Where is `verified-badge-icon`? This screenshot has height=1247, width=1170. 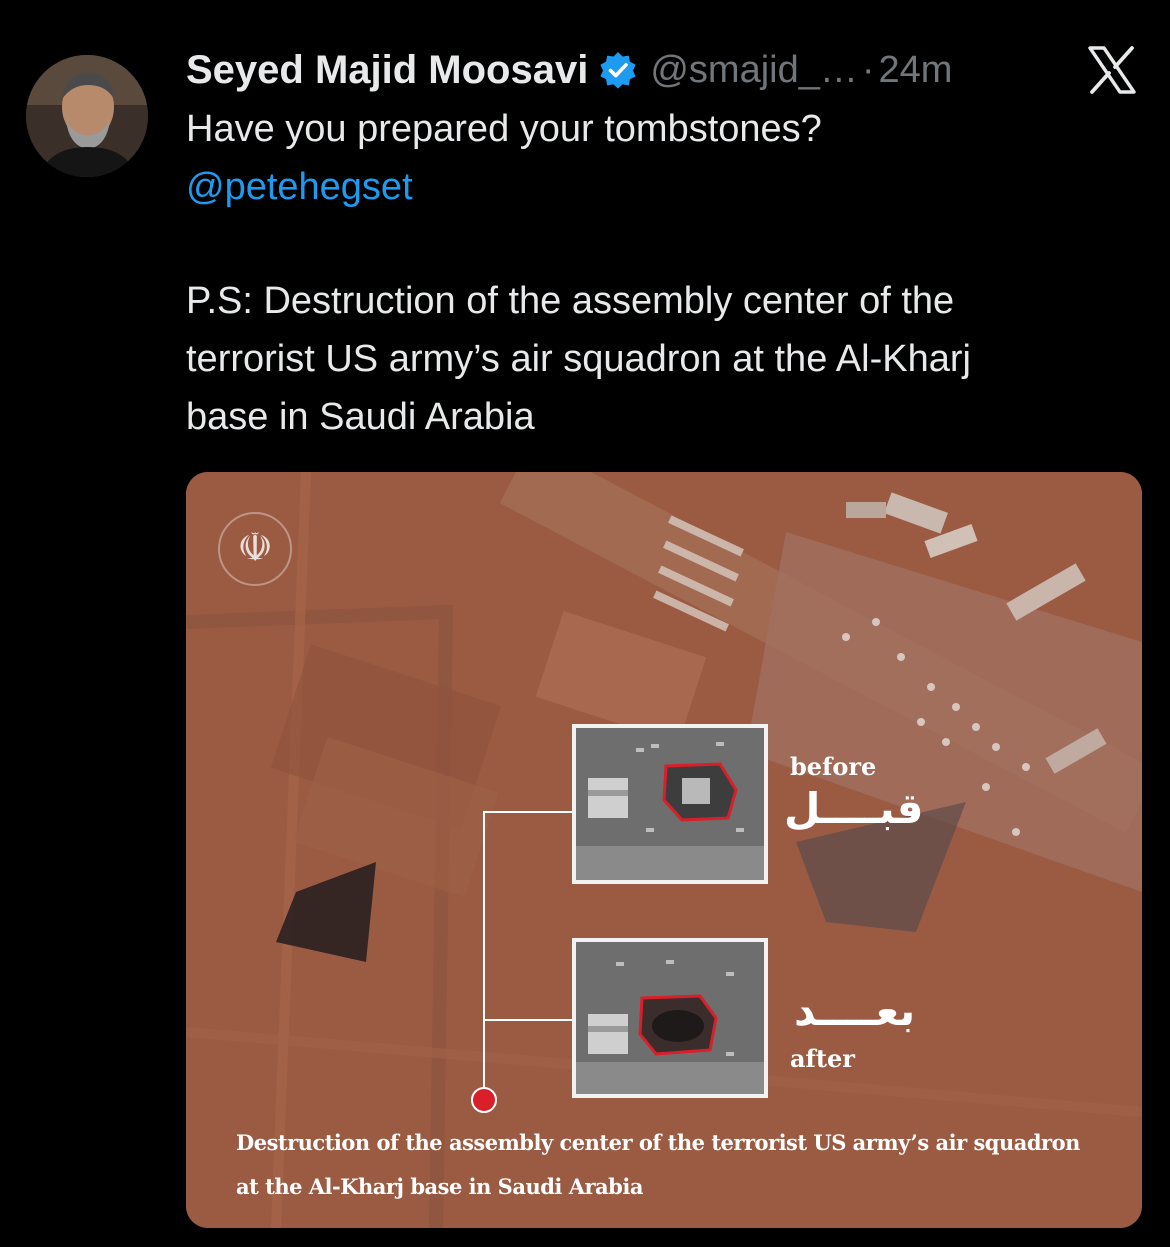
verified-badge-icon is located at coordinates (618, 70).